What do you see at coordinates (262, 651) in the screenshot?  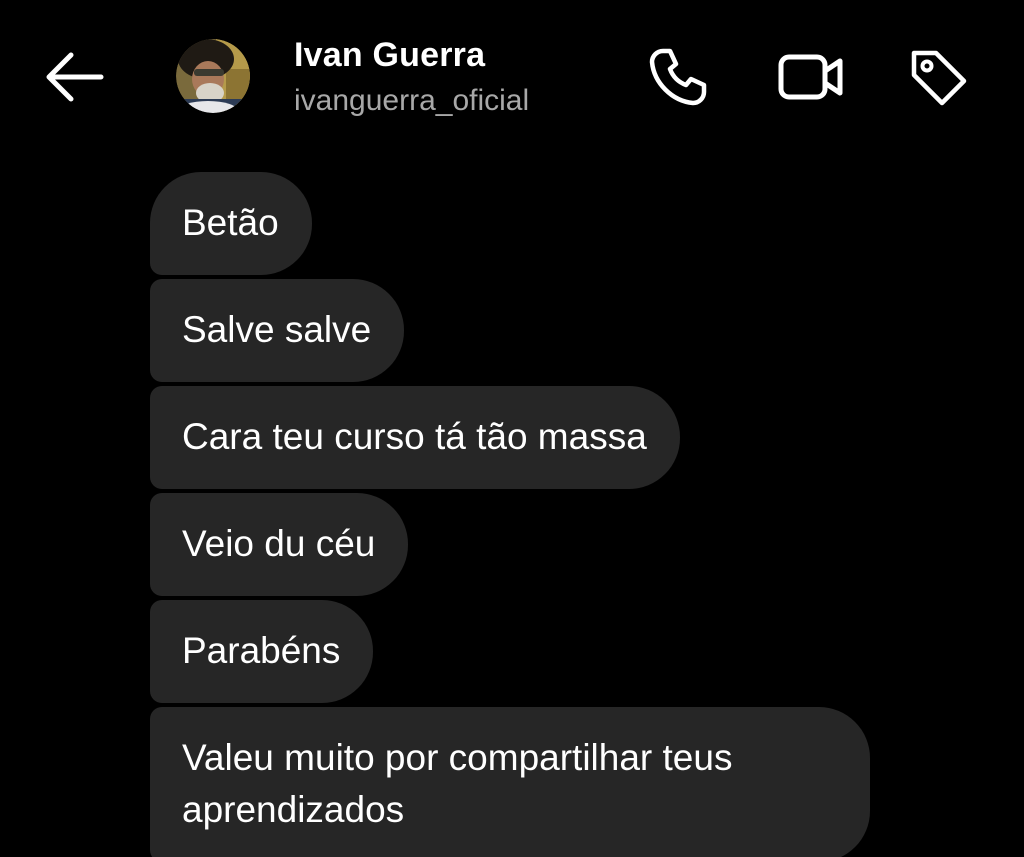 I see `message-bubble: Parabéns` at bounding box center [262, 651].